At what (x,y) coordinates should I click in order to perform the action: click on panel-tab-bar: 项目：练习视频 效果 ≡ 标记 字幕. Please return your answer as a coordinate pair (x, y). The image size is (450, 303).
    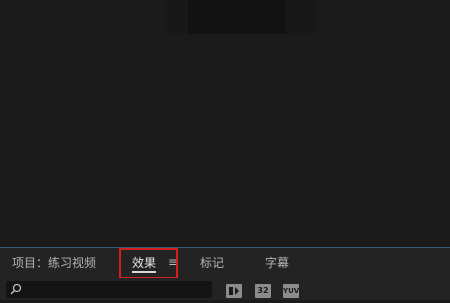
    Looking at the image, I should click on (225, 263).